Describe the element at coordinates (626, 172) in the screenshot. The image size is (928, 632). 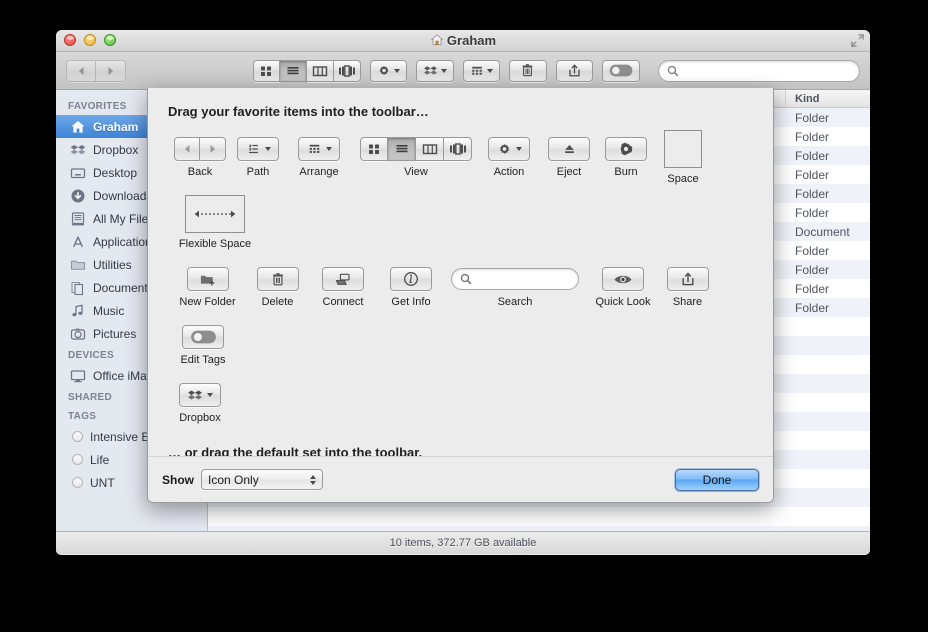
I see `palette-item-label: Burn` at that location.